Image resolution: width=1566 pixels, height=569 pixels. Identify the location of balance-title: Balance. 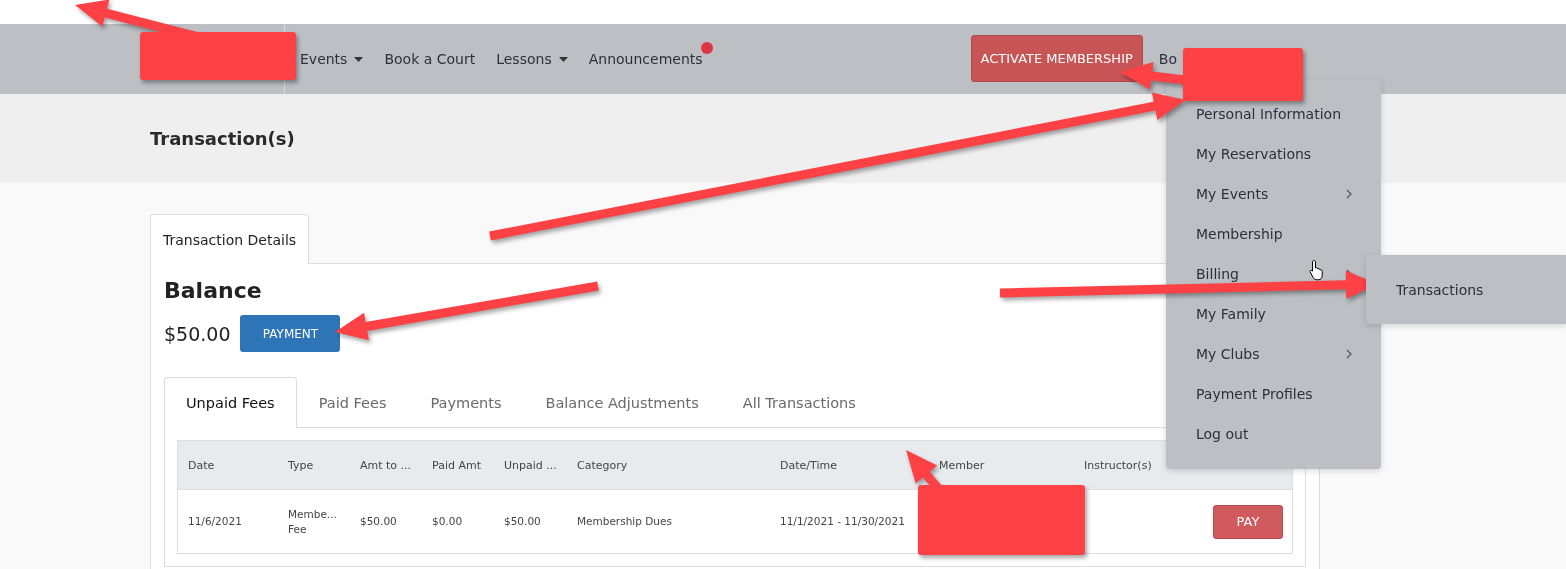
(213, 290).